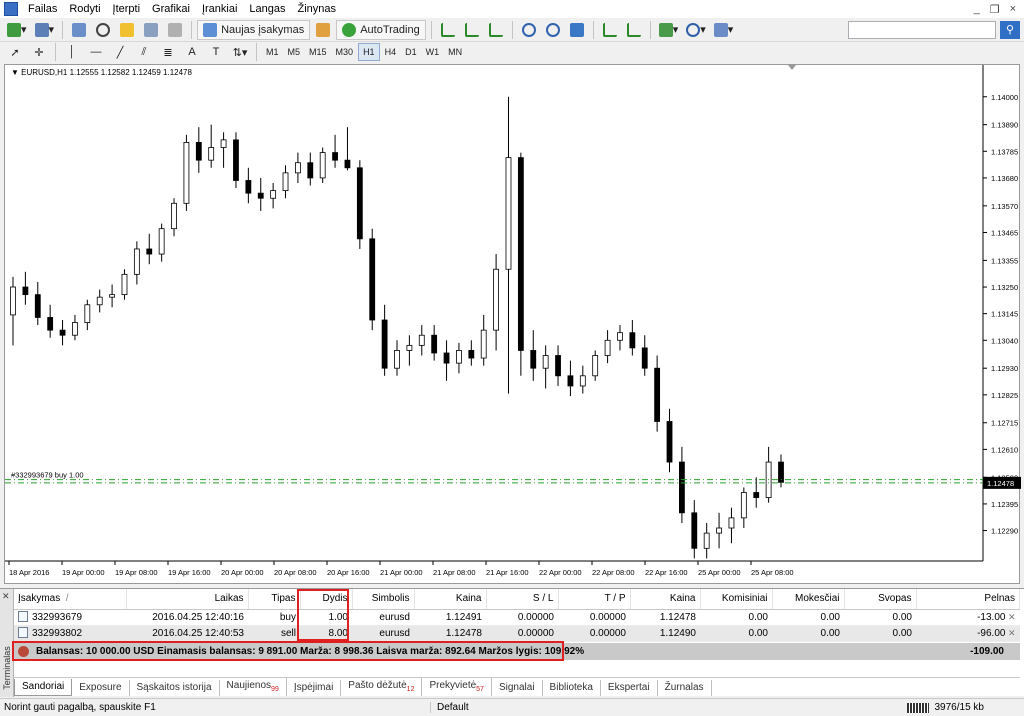  I want to click on periods-button: ▾, so click(696, 30).